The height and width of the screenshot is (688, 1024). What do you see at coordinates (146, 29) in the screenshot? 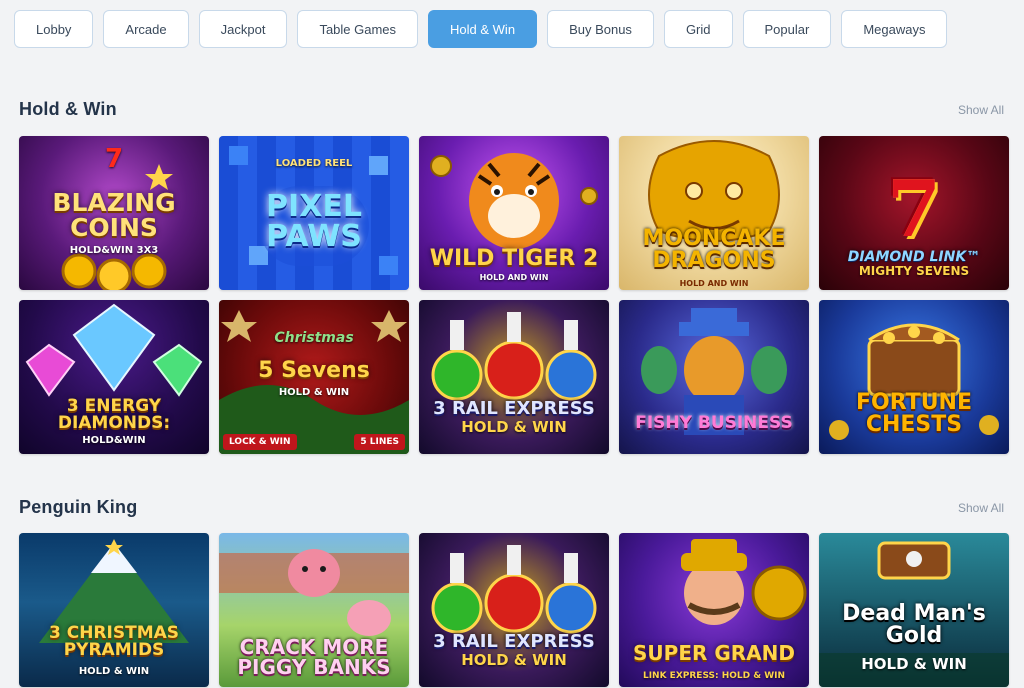
I see `tab-arcade: Arcade` at bounding box center [146, 29].